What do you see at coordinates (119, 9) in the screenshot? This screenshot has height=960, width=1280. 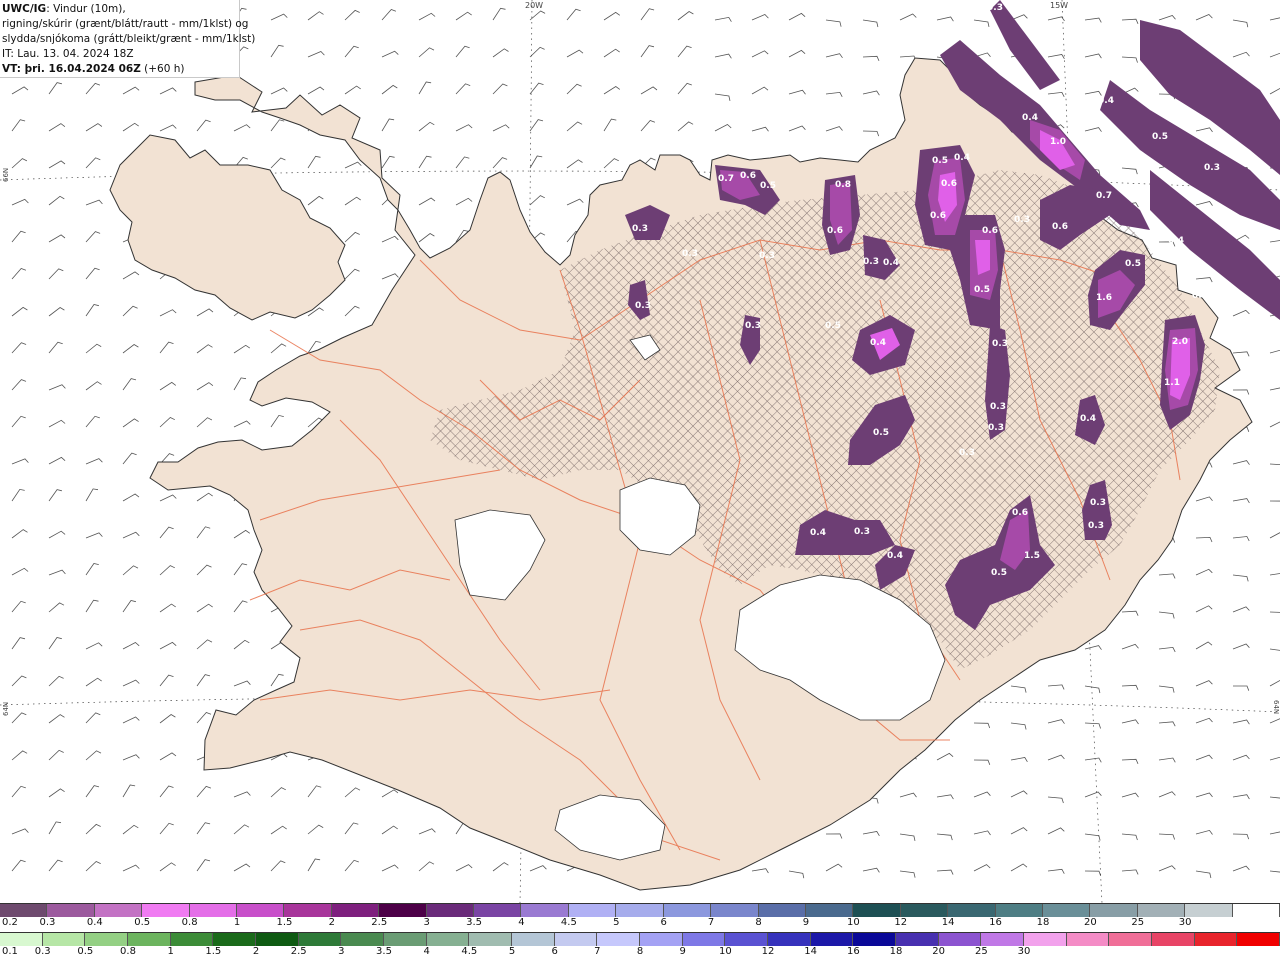 I see `info-title-line: UWC/IG: Vindur (10m),` at bounding box center [119, 9].